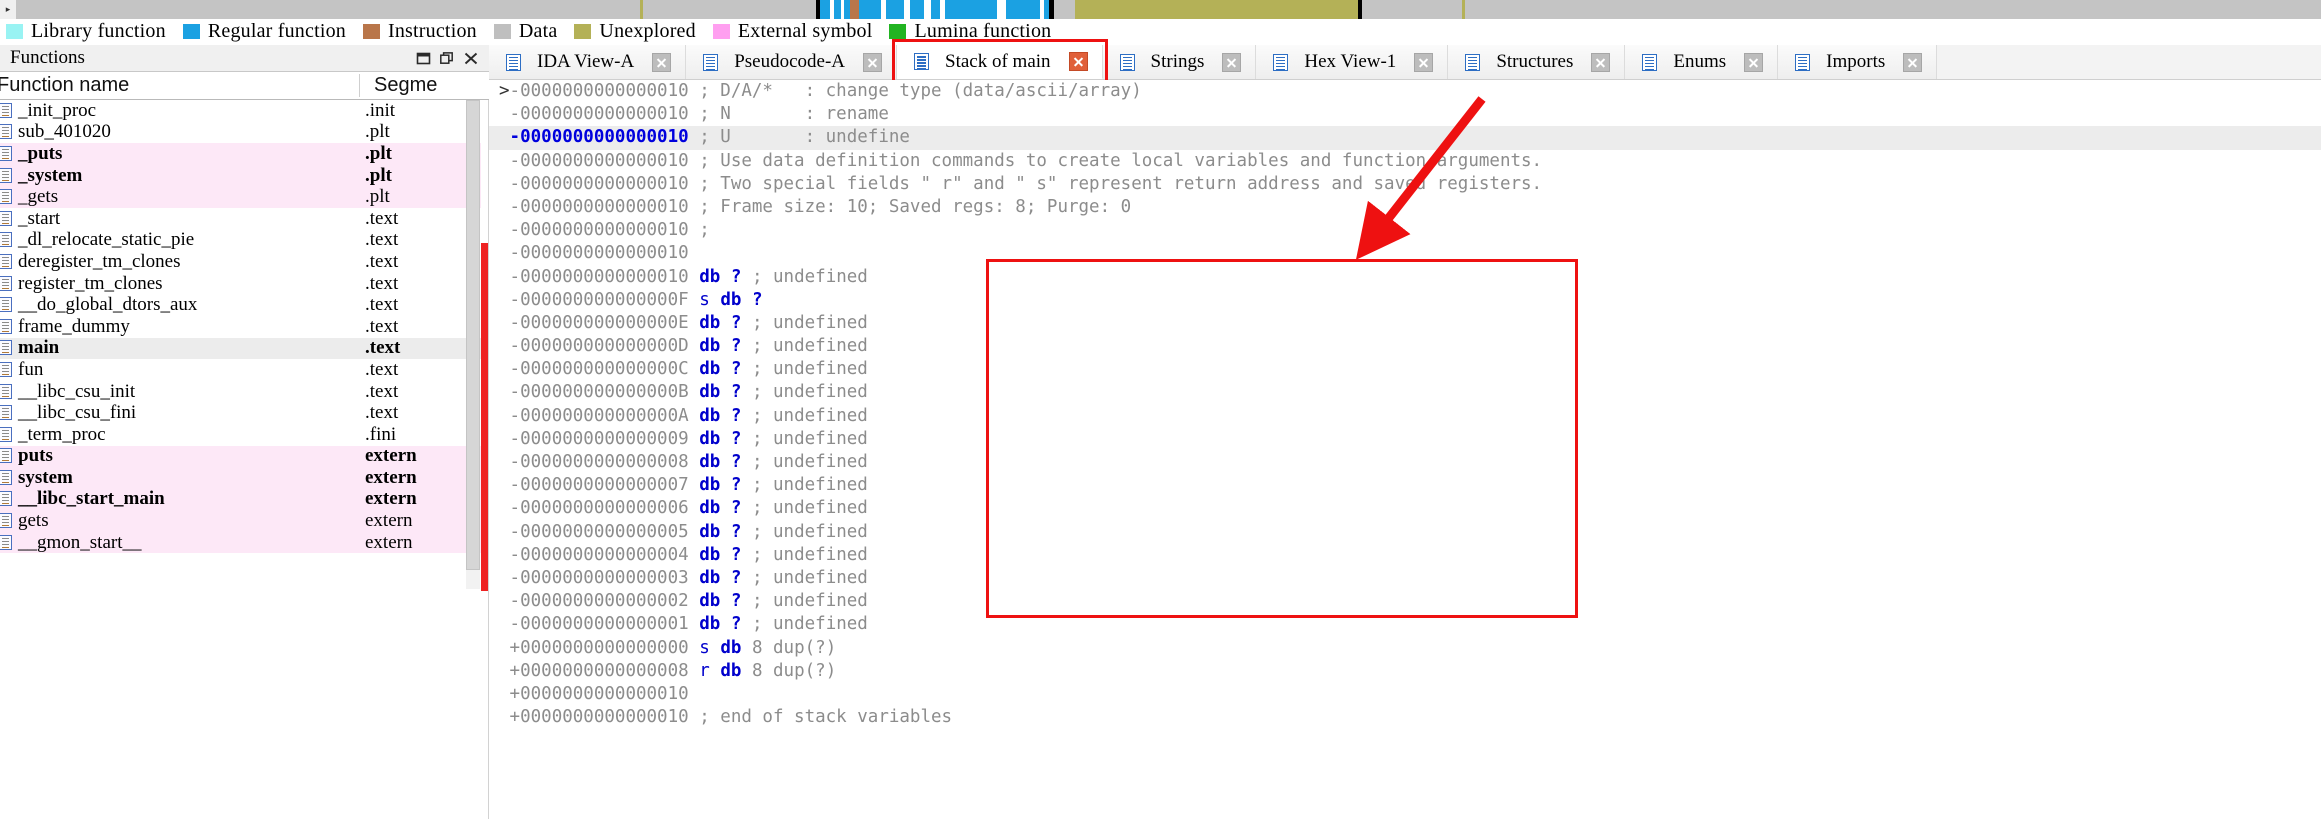  I want to click on function-name-cell: fun, so click(31, 369).